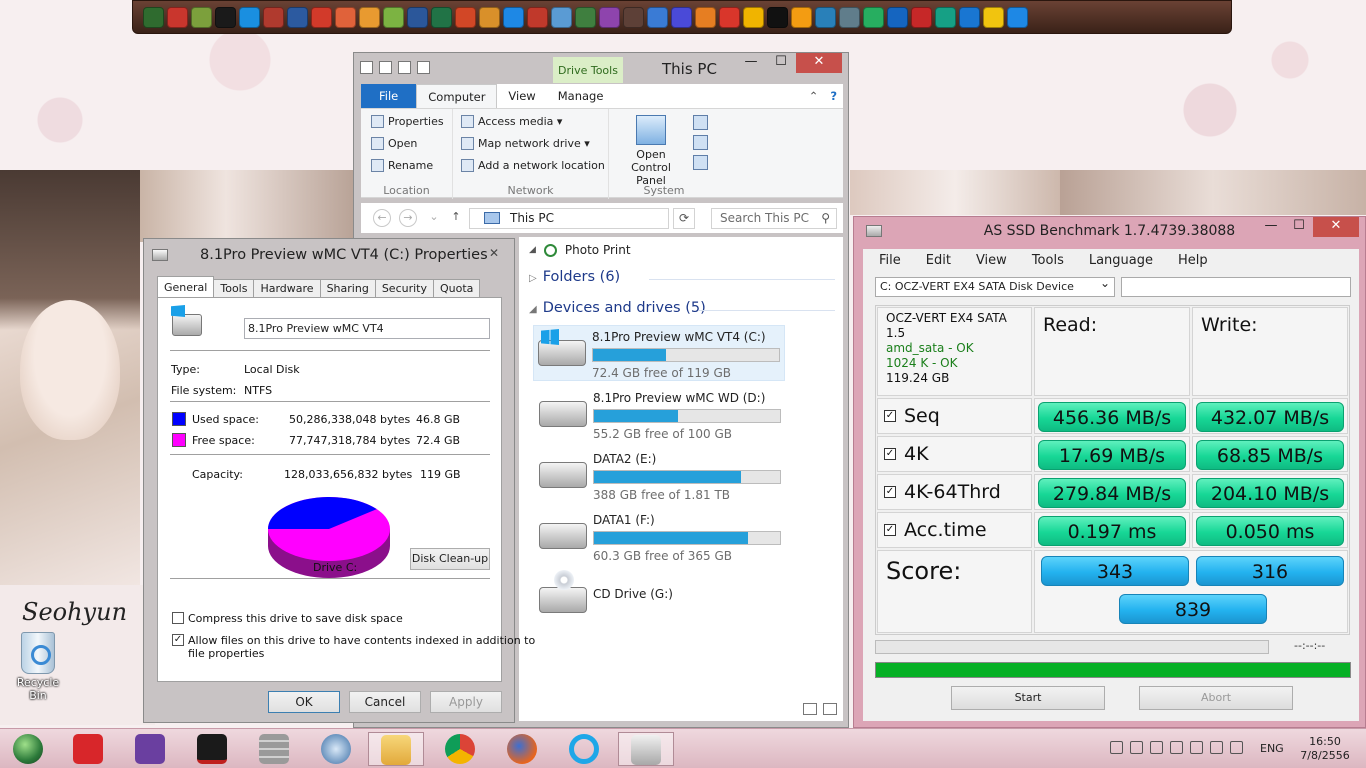 The width and height of the screenshot is (1366, 768). Describe the element at coordinates (660, 599) in the screenshot. I see `drive-item-g: CD Drive (G:)` at that location.